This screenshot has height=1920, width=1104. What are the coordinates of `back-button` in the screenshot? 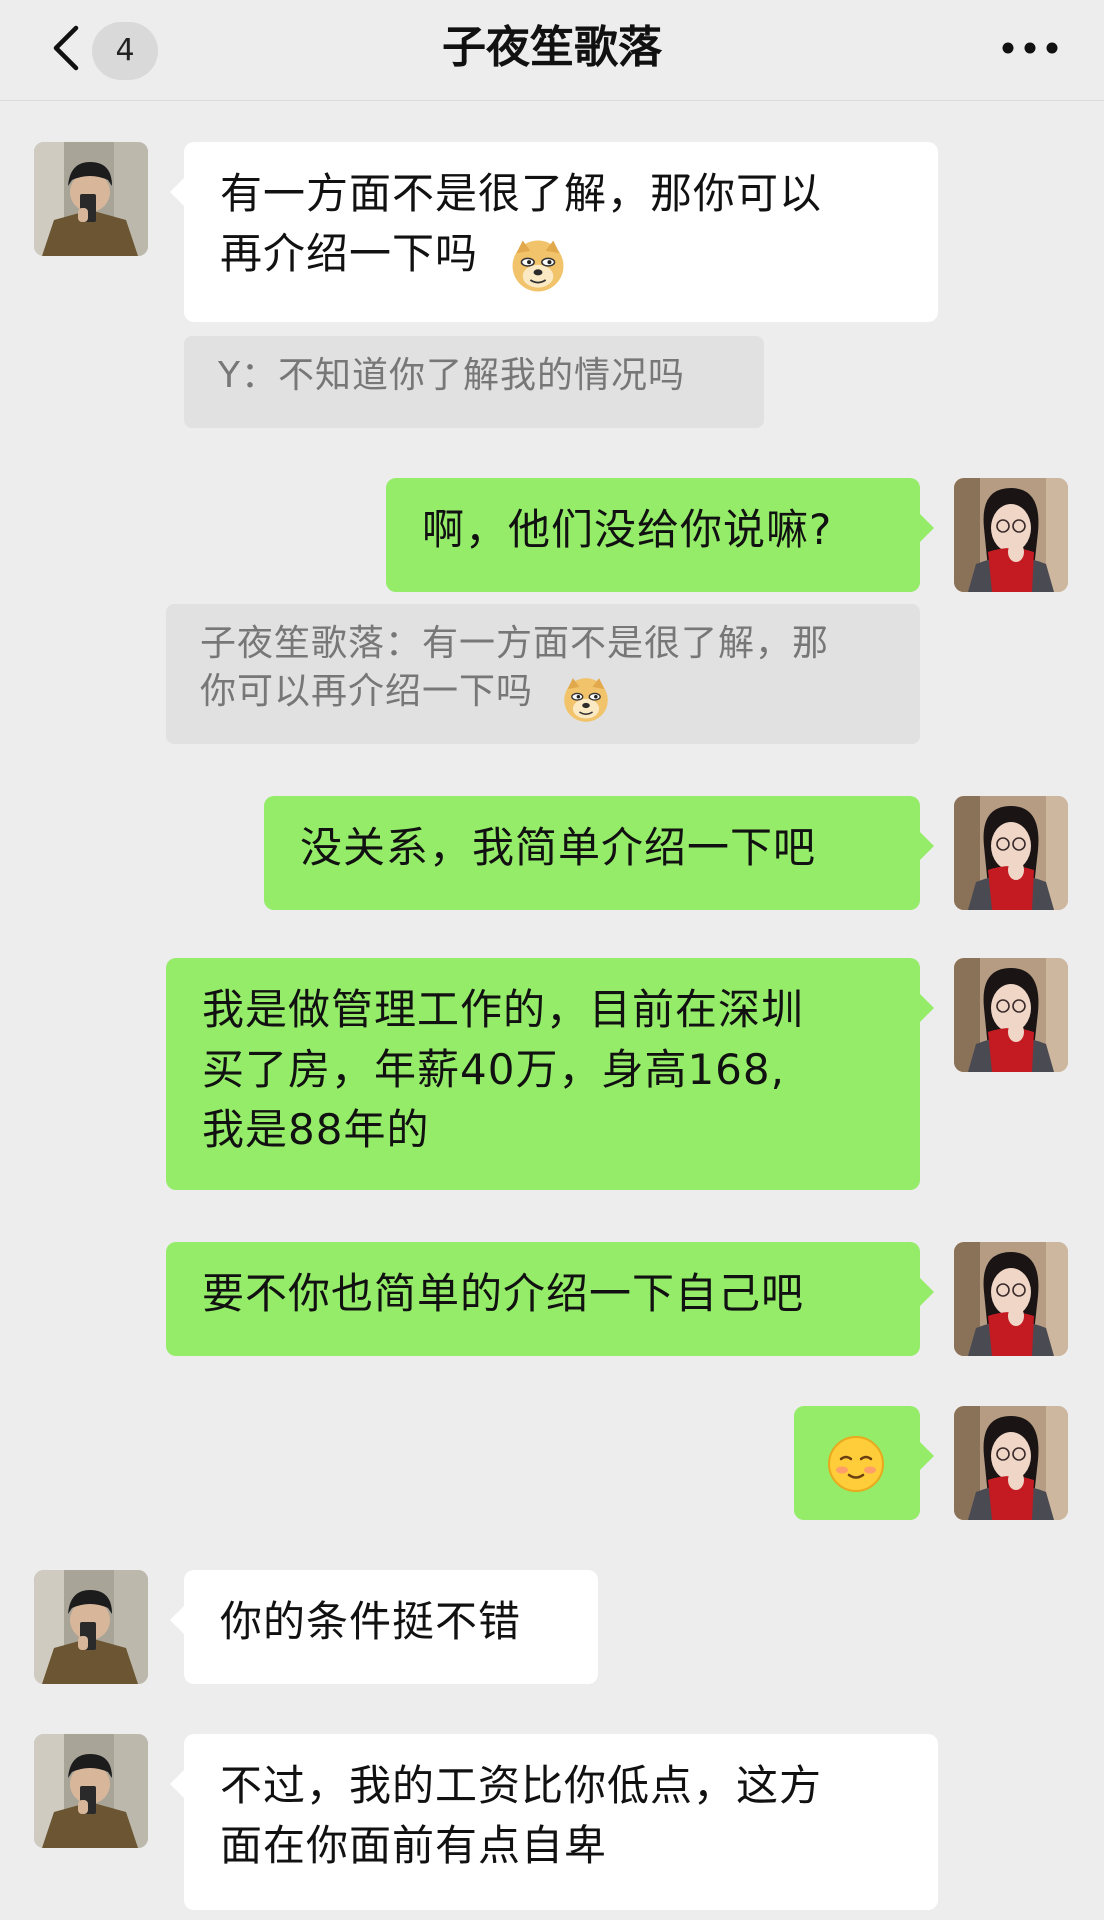 It's located at (68, 48).